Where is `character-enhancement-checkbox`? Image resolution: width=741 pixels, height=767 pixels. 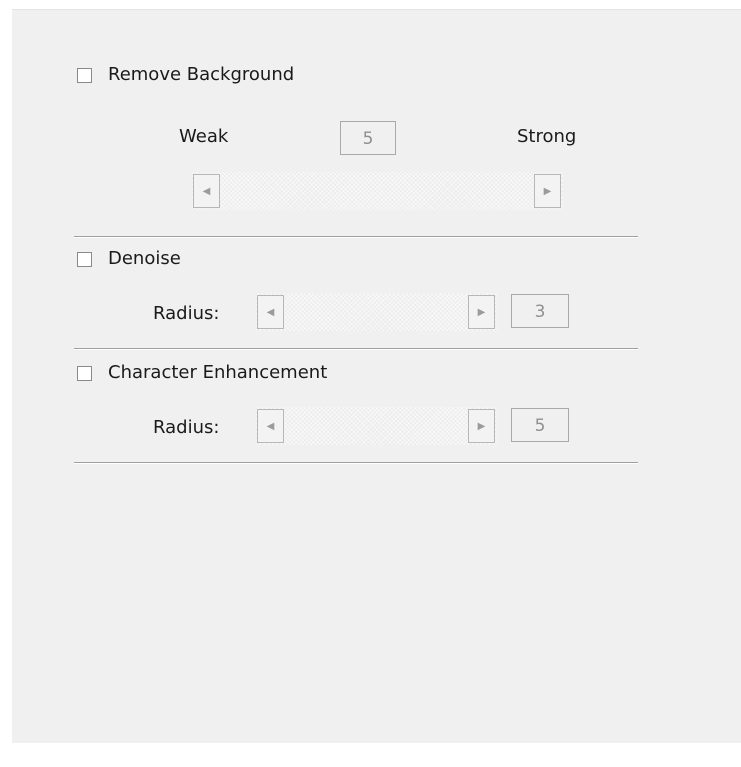
character-enhancement-checkbox is located at coordinates (84, 373).